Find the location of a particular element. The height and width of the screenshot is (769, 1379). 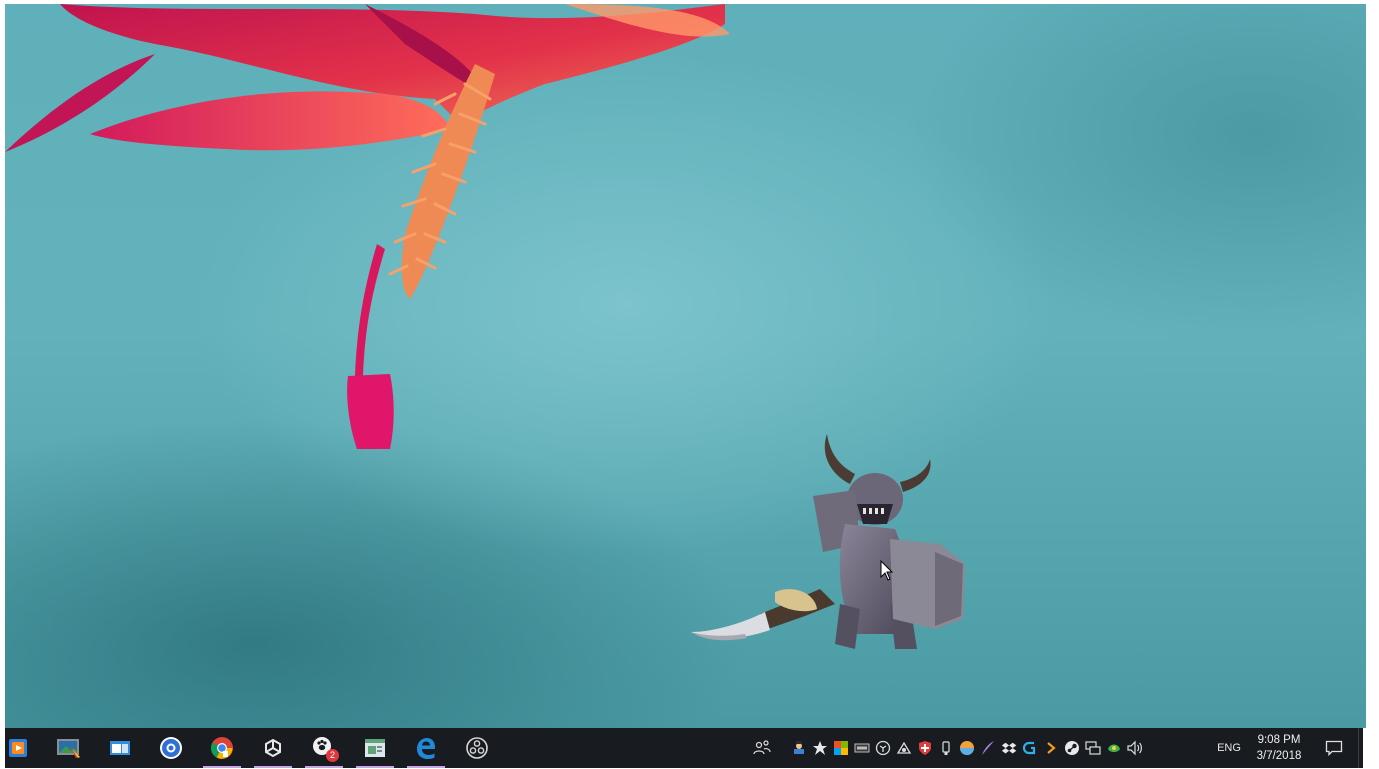

notepad-icon is located at coordinates (375, 748).